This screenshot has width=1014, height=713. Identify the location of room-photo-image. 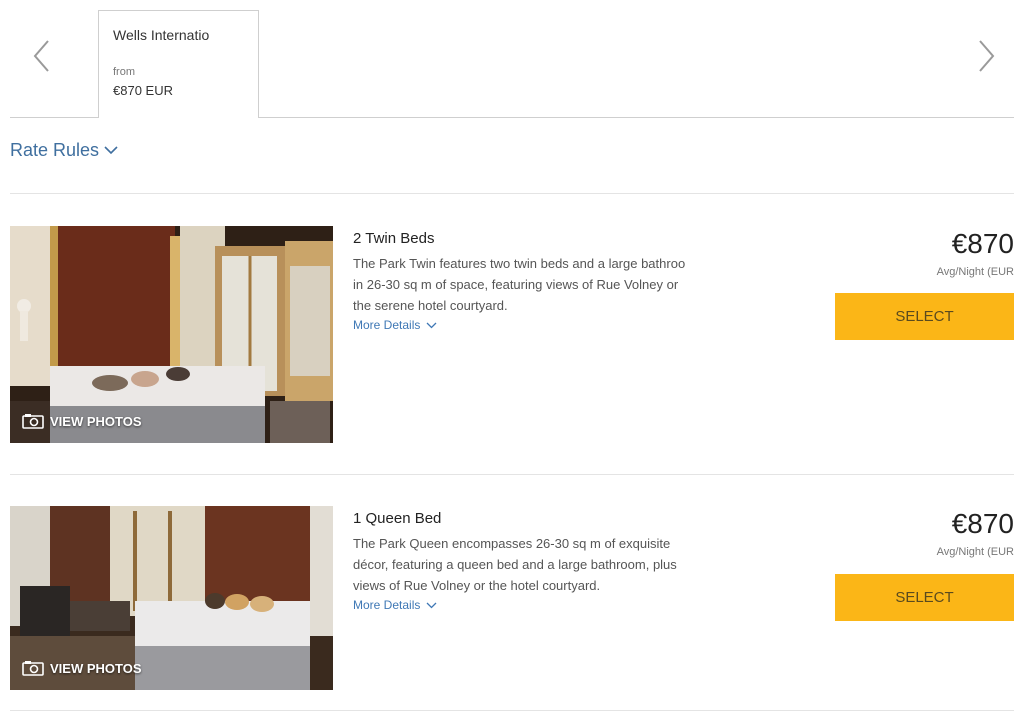
(171, 334).